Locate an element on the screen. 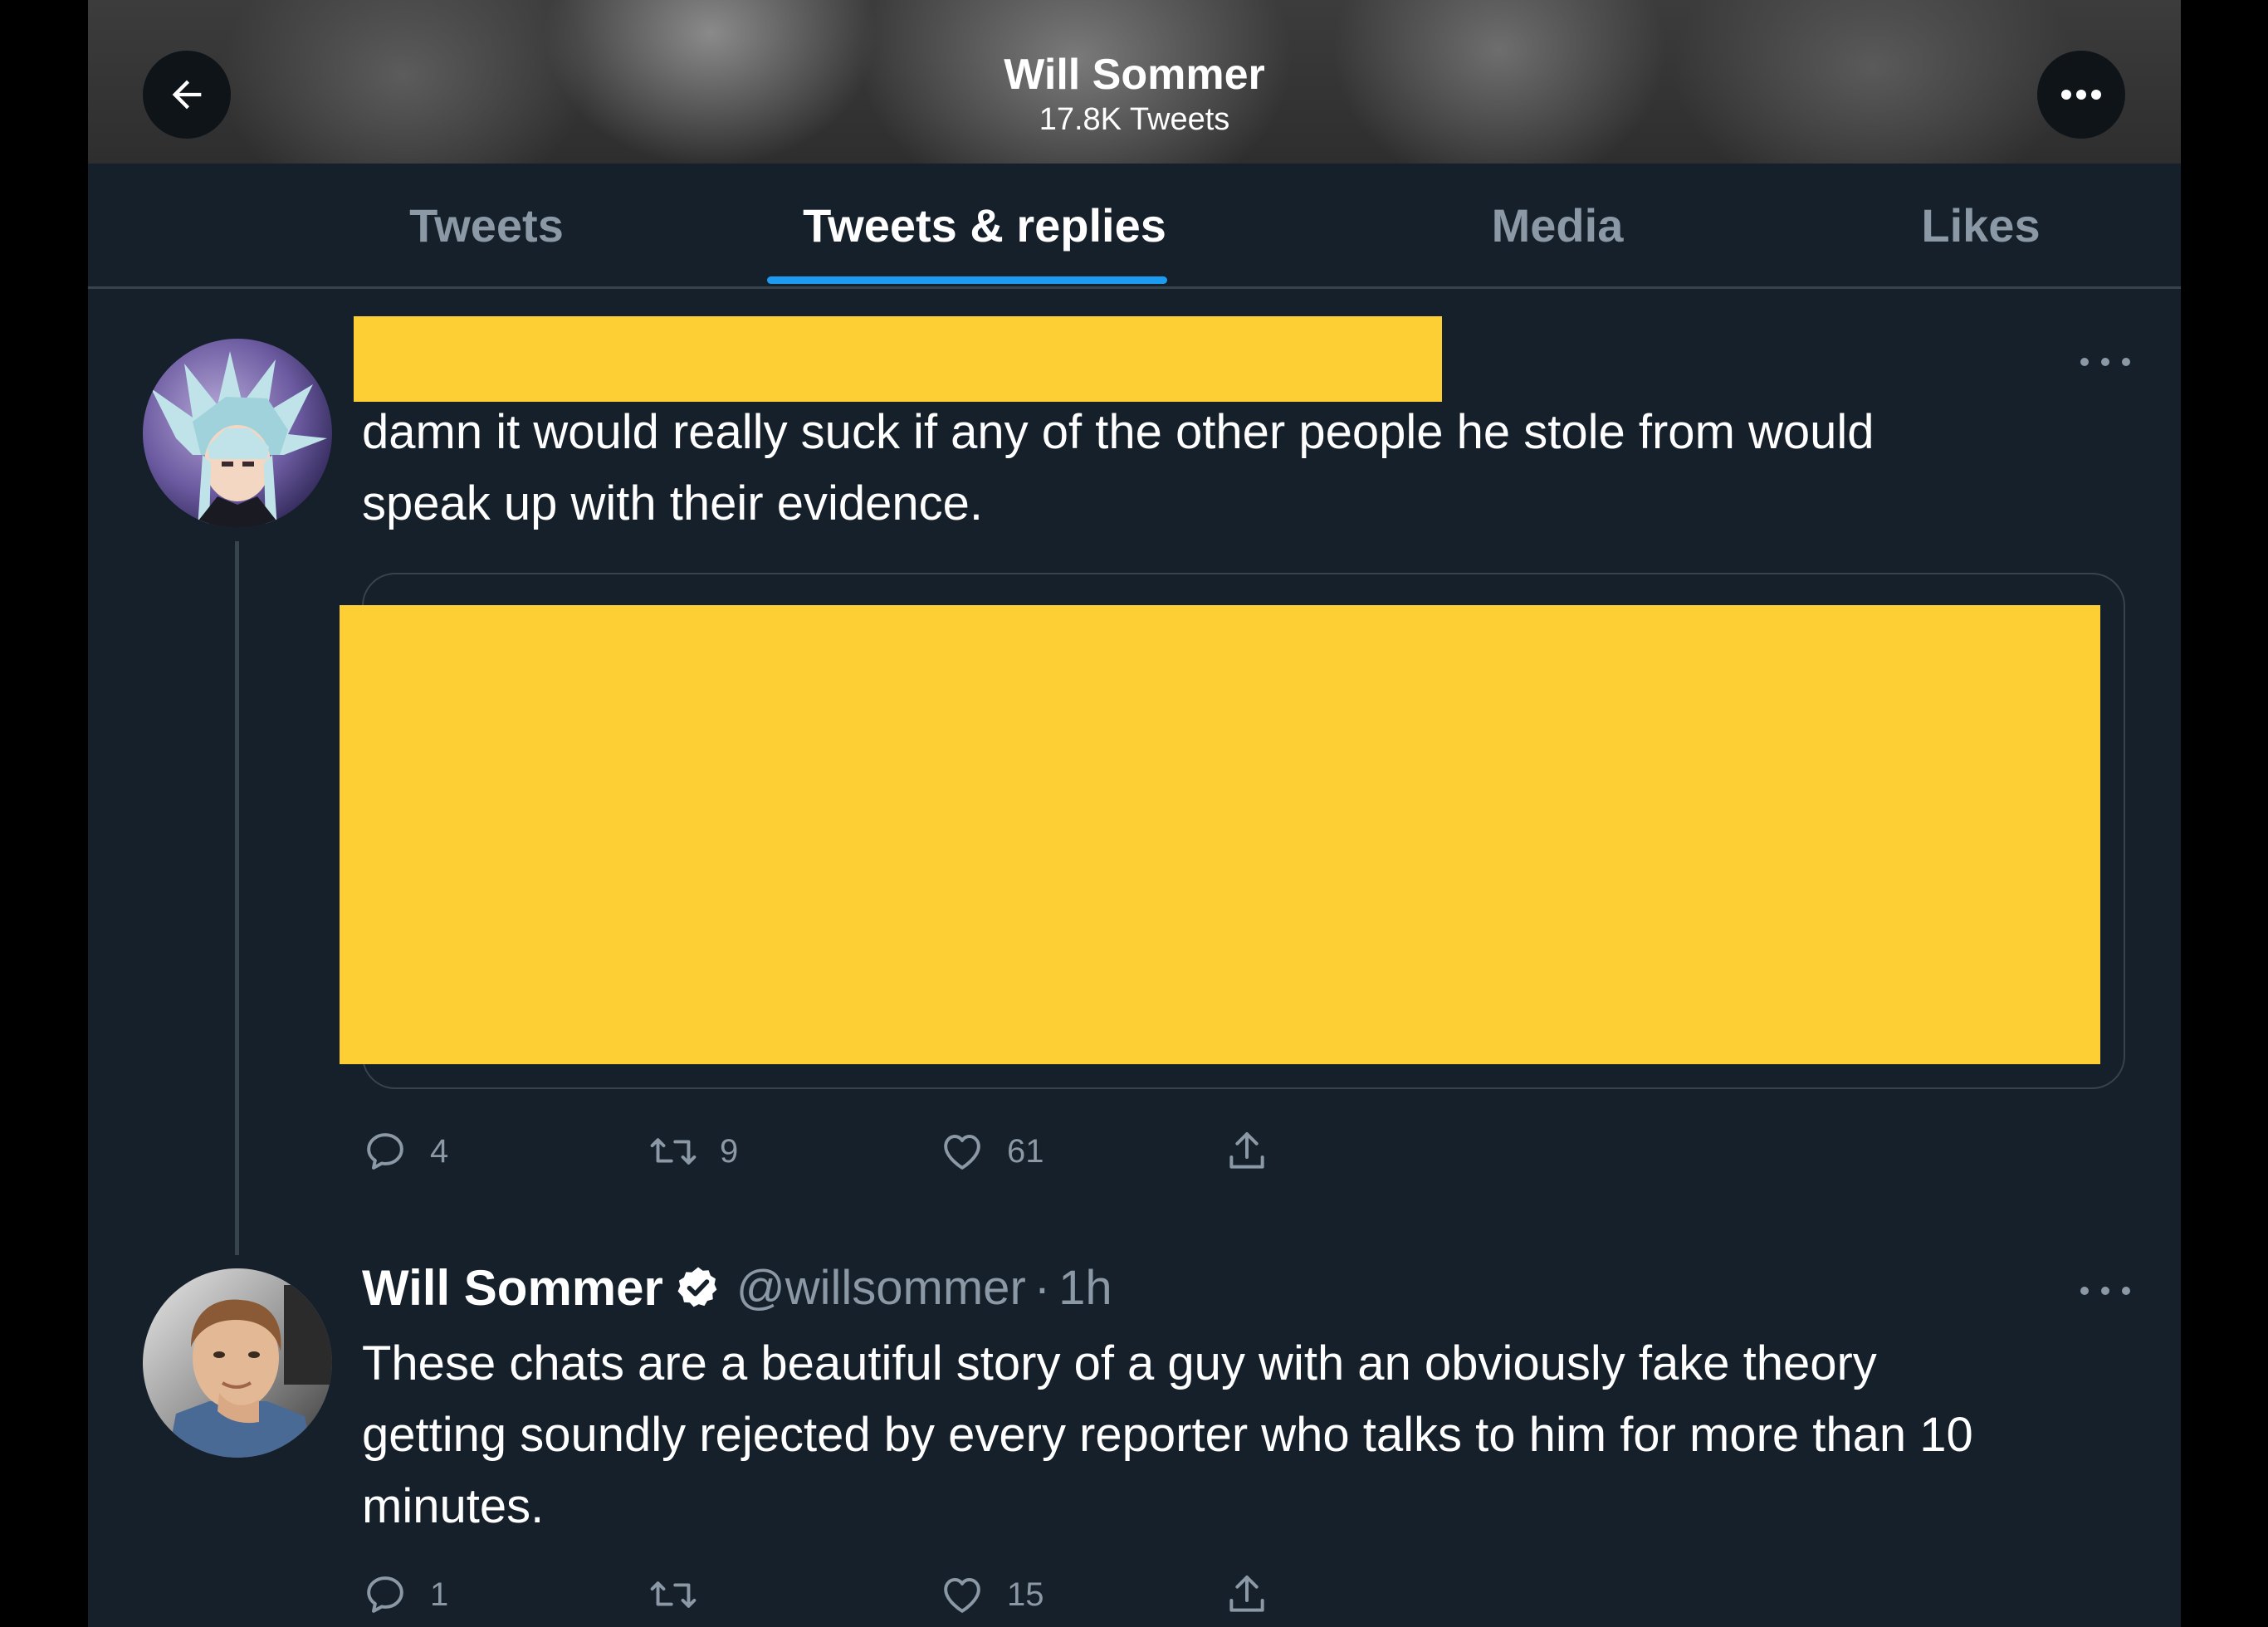 The image size is (2268, 1627). thread-connector-line is located at coordinates (237, 898).